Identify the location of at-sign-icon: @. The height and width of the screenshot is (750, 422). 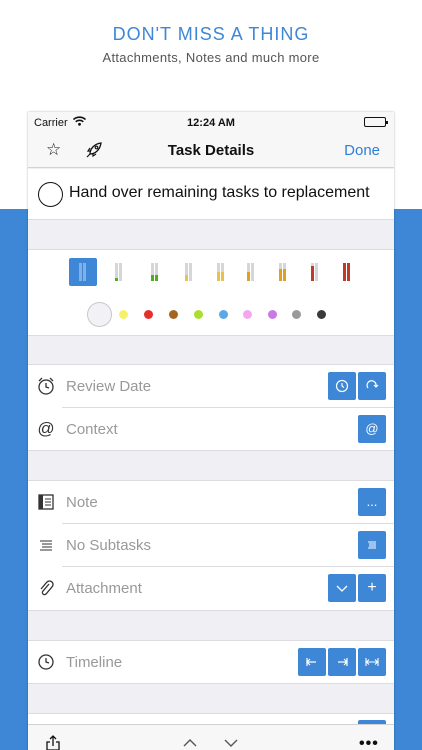
(46, 428).